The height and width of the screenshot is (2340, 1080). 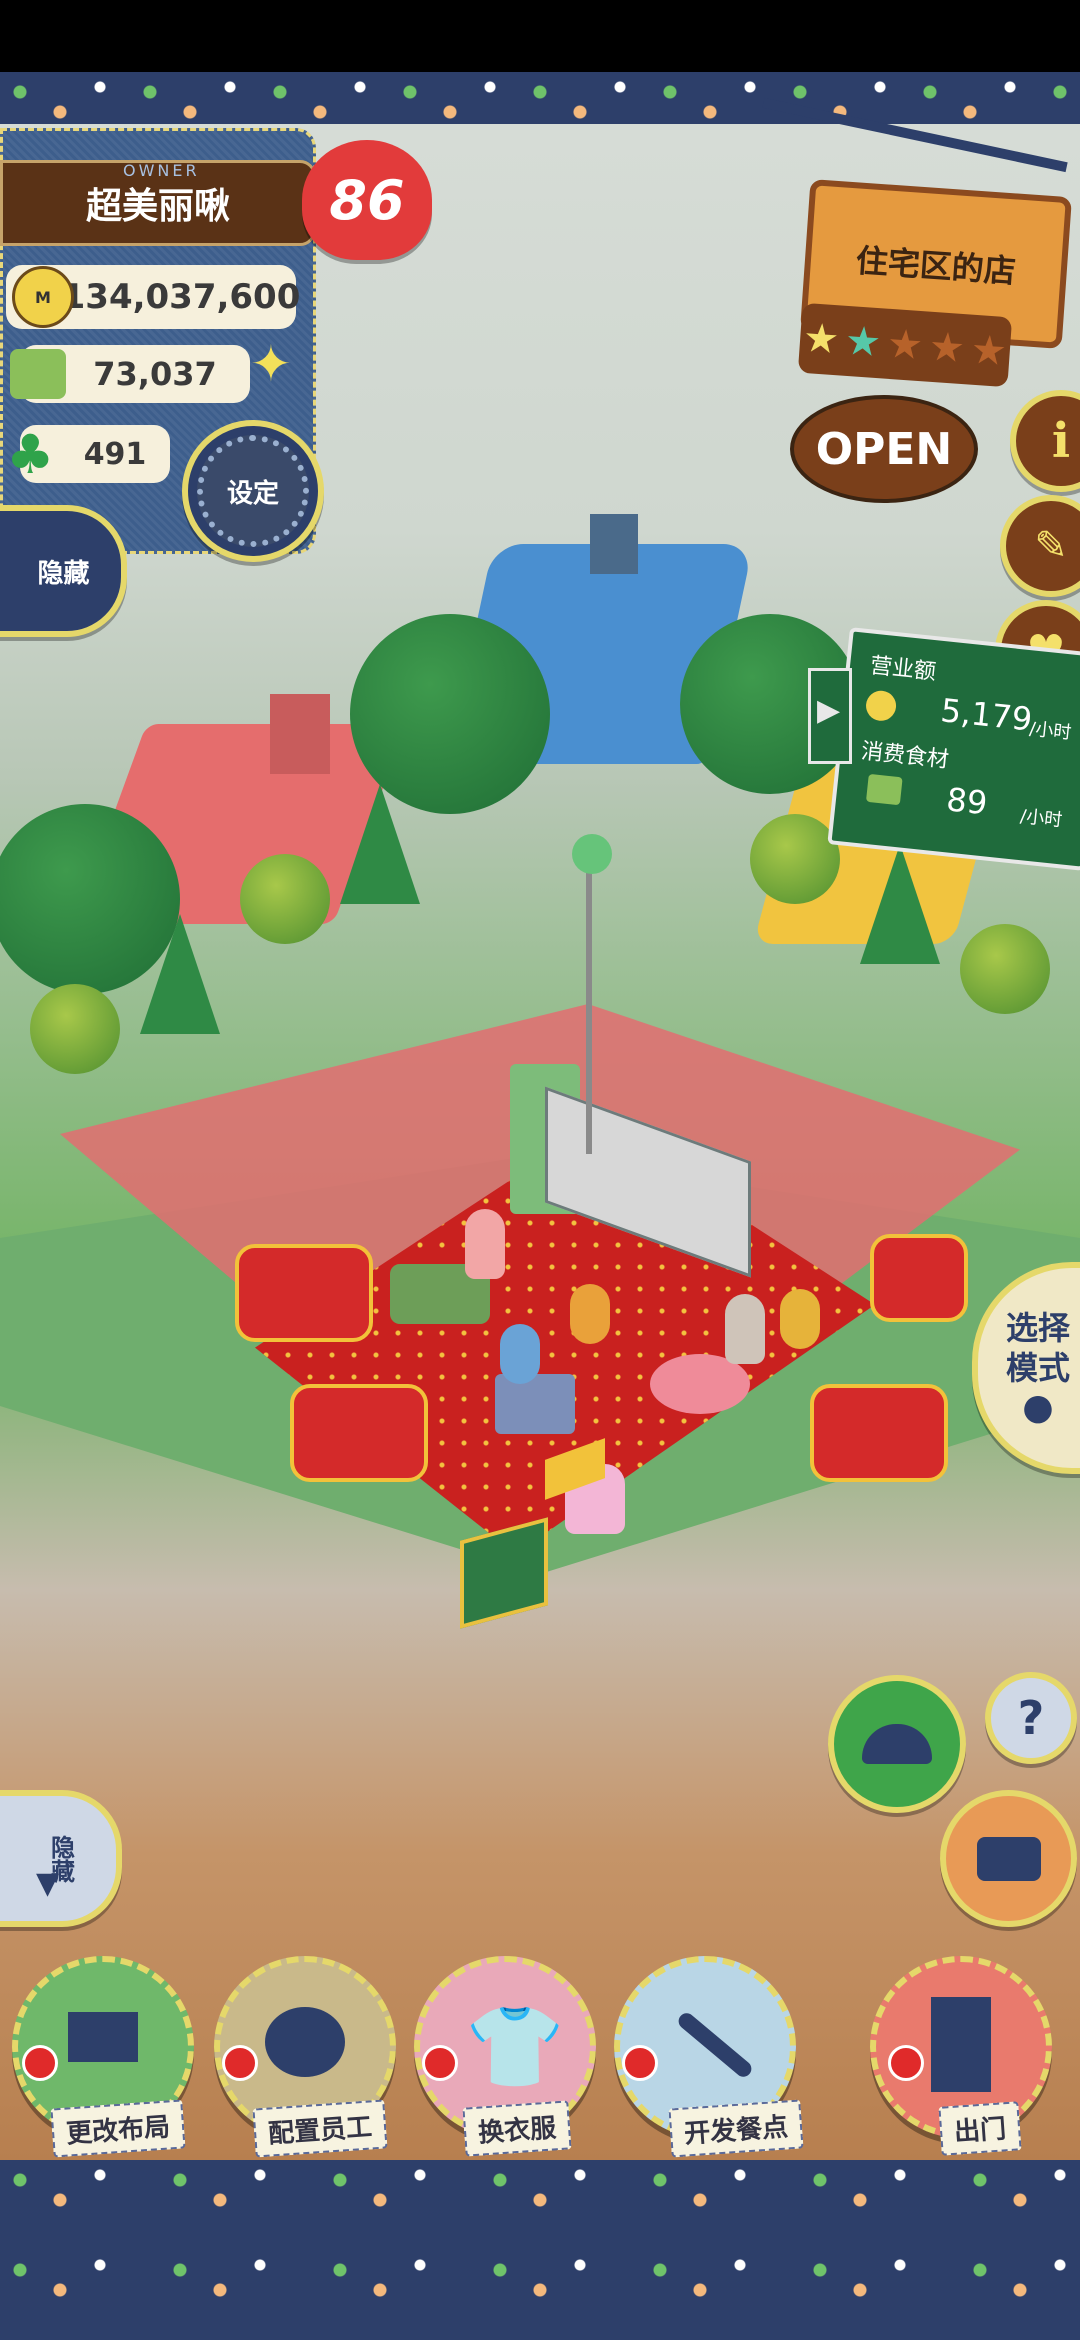 What do you see at coordinates (48, 1883) in the screenshot?
I see `arrow-down-icon: ▼` at bounding box center [48, 1883].